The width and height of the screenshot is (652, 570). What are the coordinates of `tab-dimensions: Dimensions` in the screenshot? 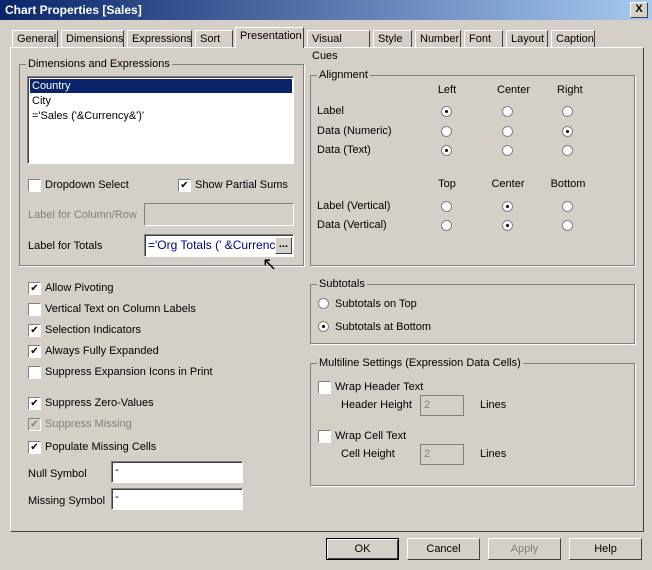 It's located at (92, 38).